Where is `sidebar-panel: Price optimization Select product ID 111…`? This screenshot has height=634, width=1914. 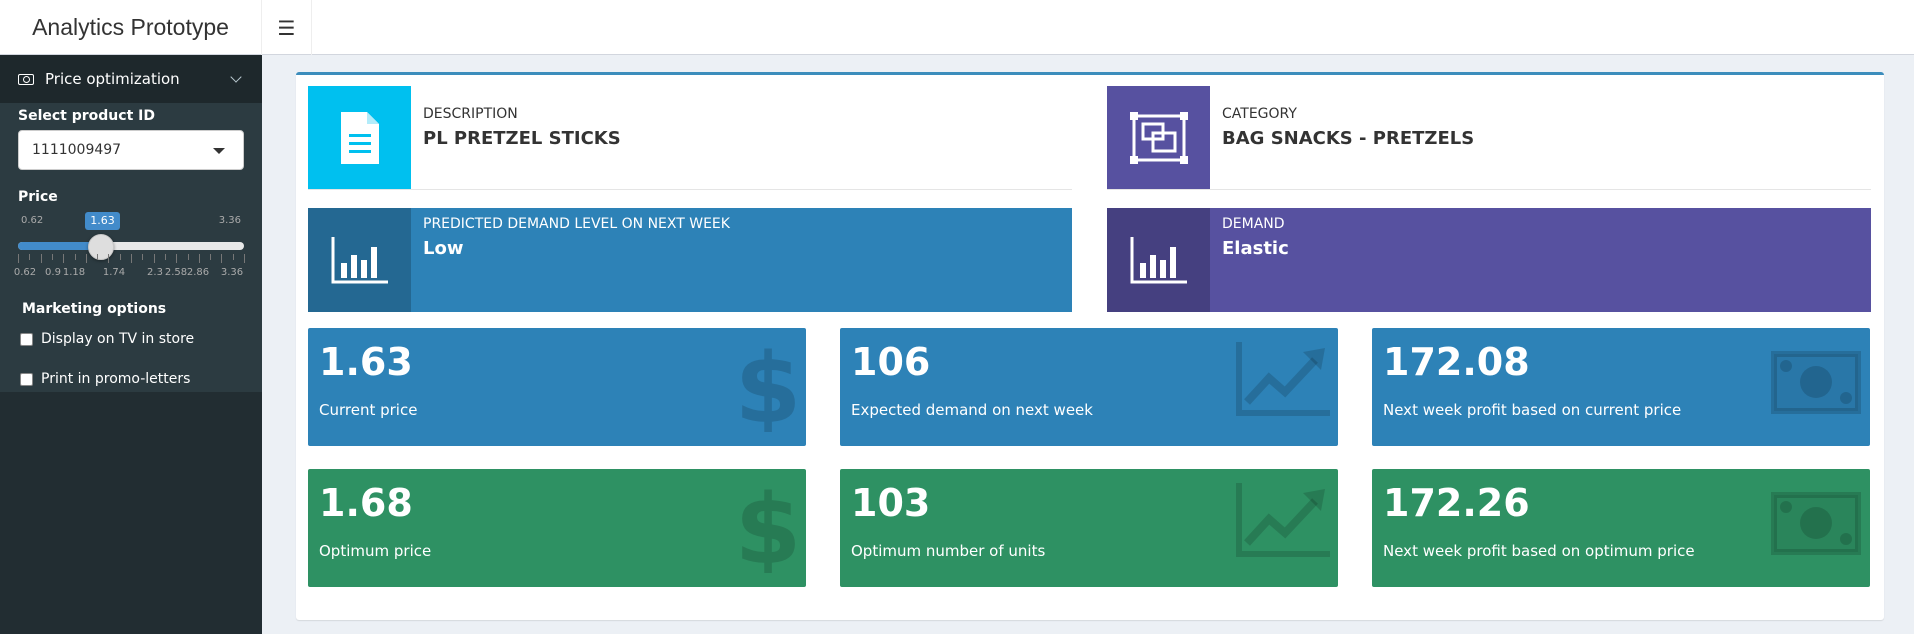
sidebar-panel: Price optimization Select product ID 111… is located at coordinates (131, 223).